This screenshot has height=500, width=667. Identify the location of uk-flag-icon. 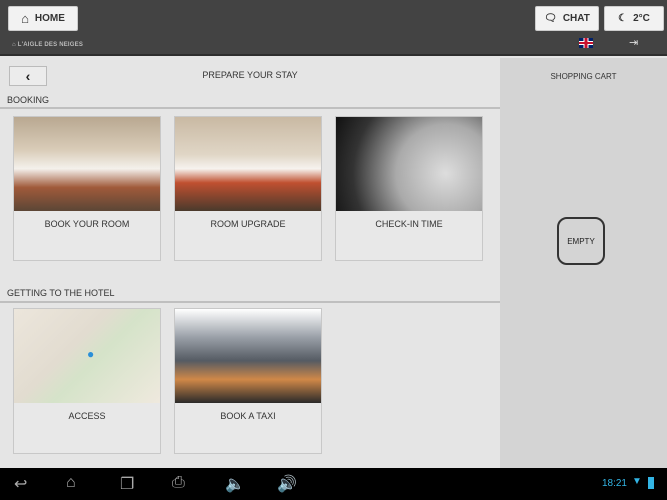
(586, 43).